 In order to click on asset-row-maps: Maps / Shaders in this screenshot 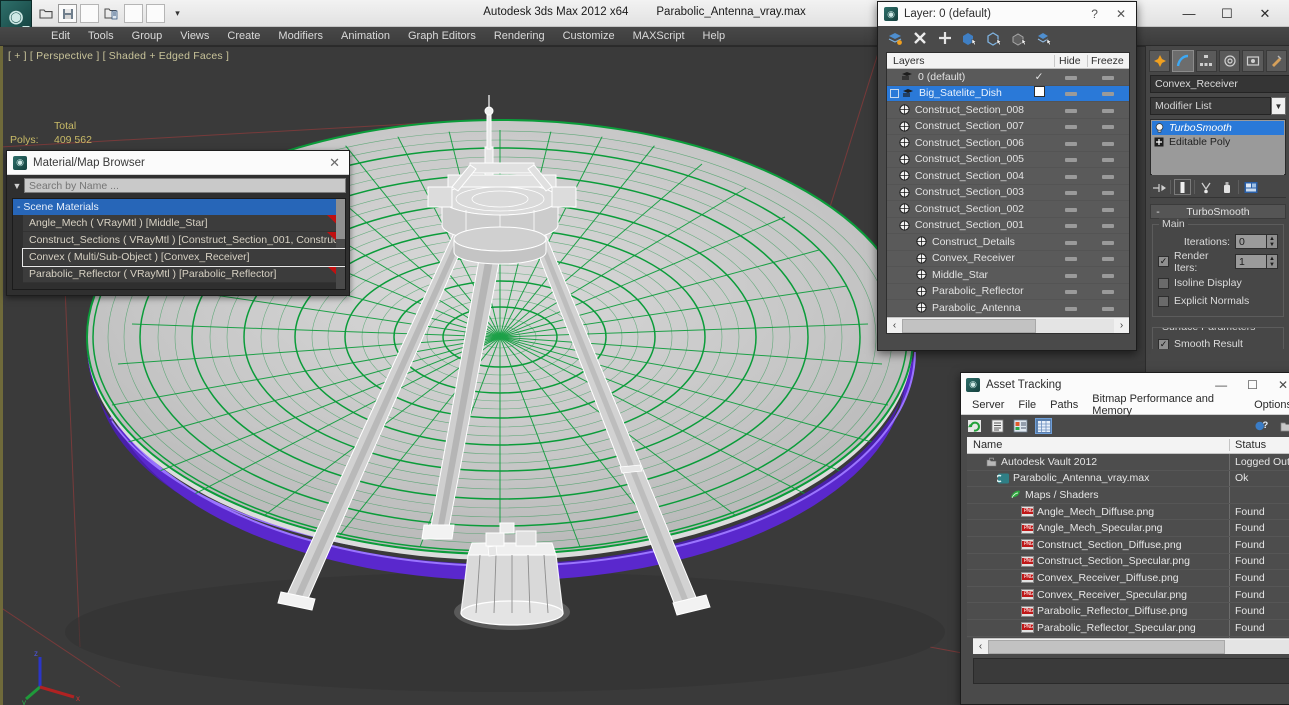, I will do `click(1128, 495)`.